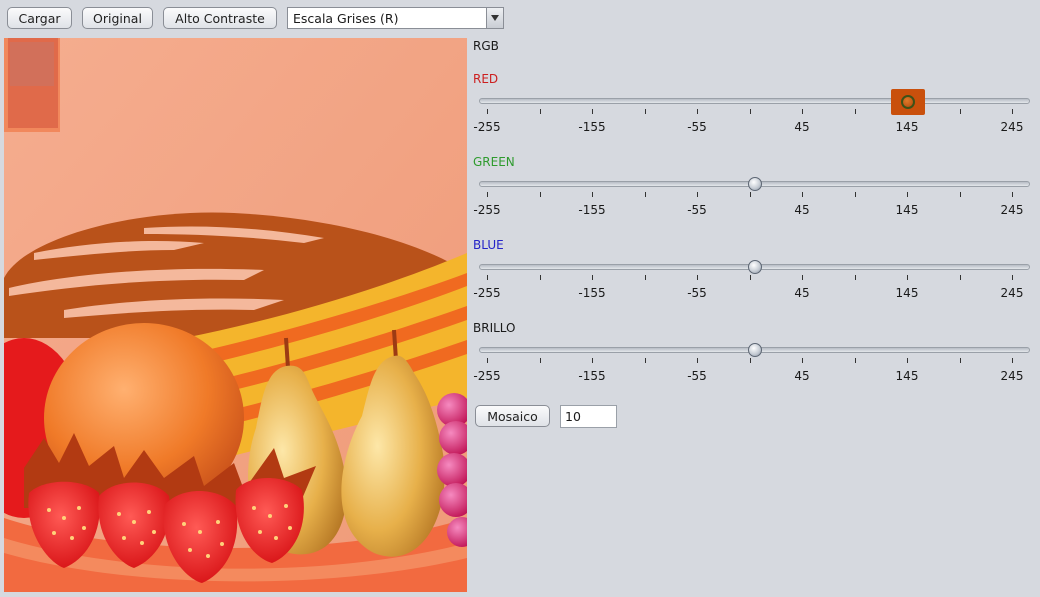 The image size is (1040, 597). I want to click on slider-label-blue: BLUE, so click(488, 245).